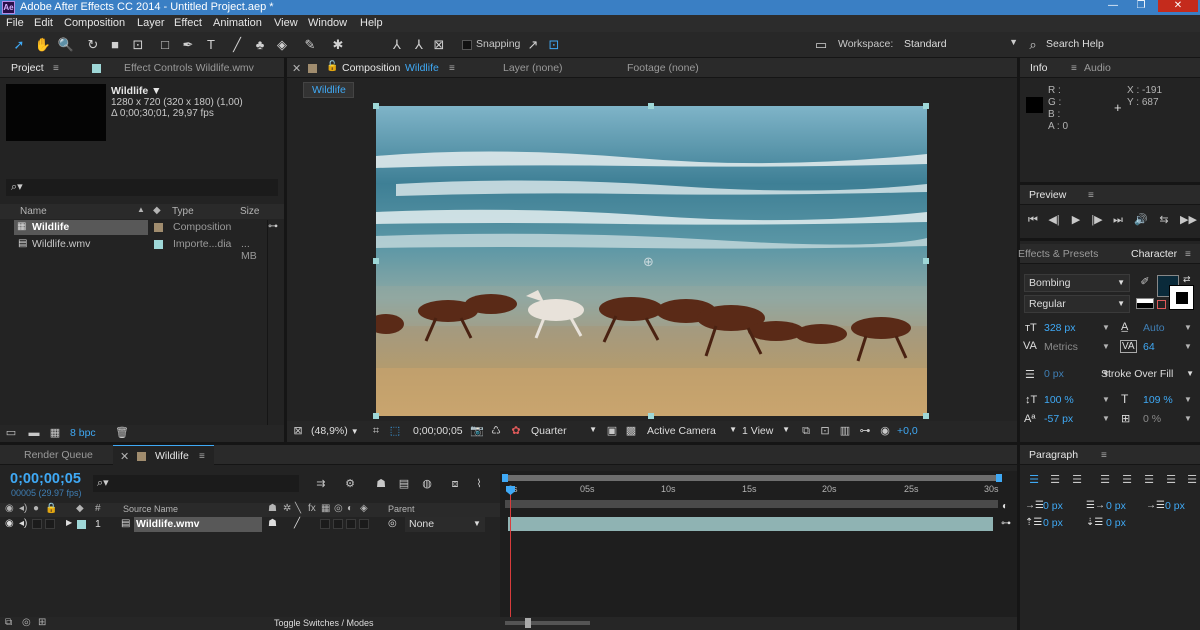 This screenshot has height=630, width=1200. I want to click on kerning-value: Metrics, so click(1061, 347).